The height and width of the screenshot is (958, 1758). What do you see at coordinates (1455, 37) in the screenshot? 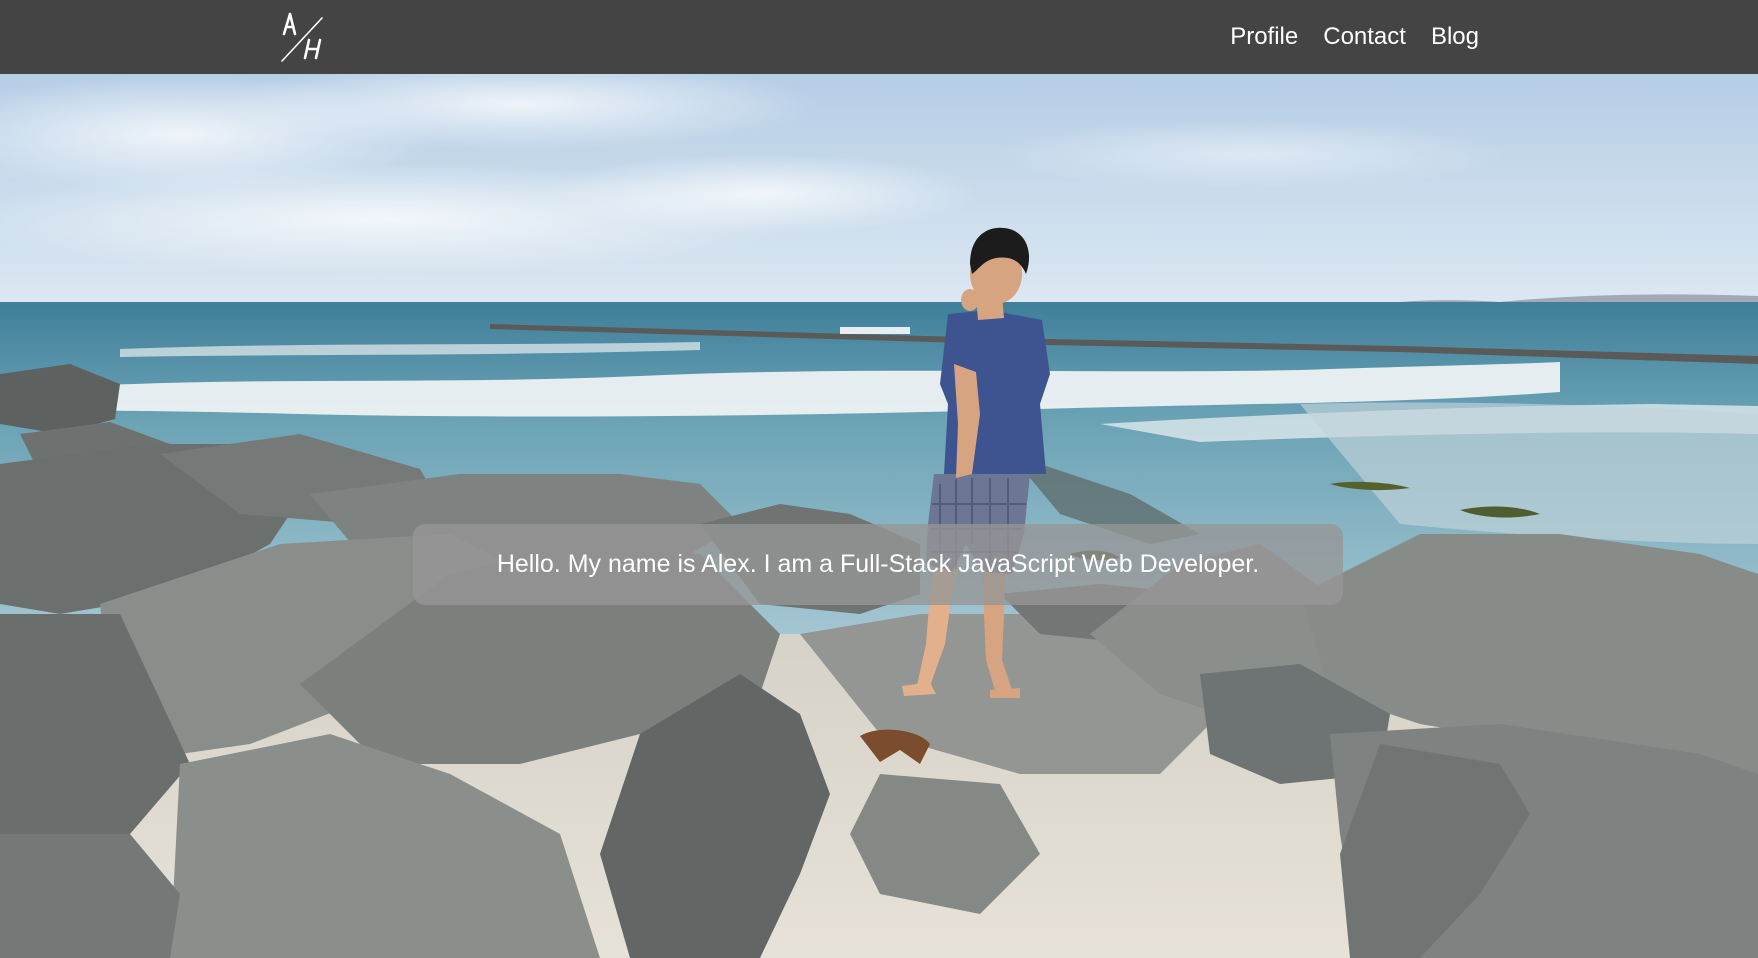
I see `nav-link-blog: Blog` at bounding box center [1455, 37].